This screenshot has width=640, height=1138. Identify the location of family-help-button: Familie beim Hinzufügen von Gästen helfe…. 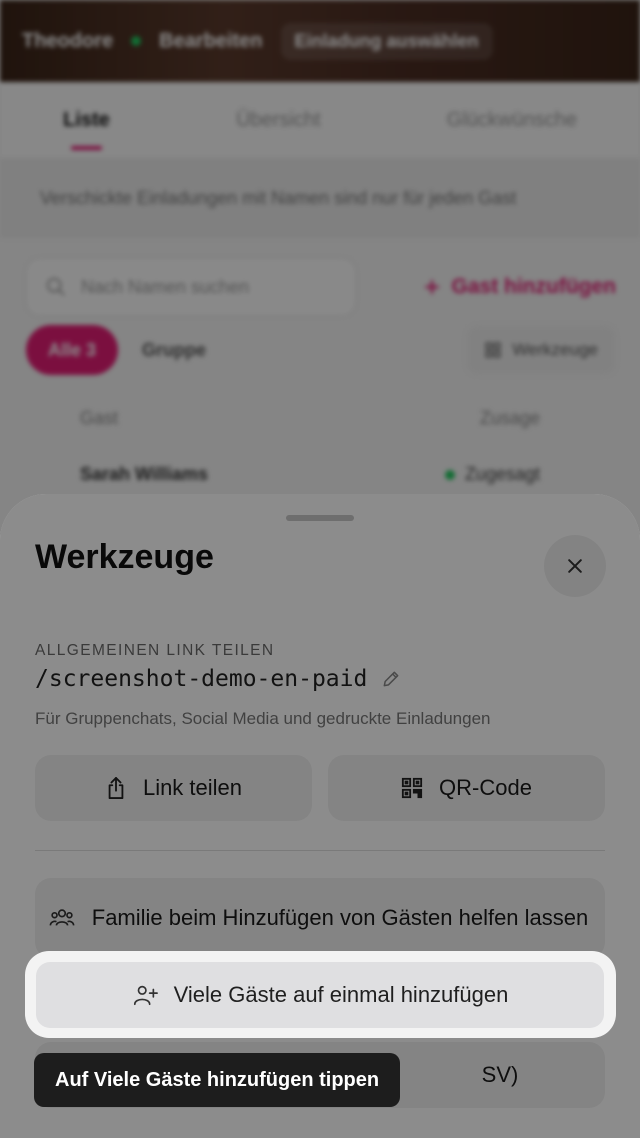
(320, 918).